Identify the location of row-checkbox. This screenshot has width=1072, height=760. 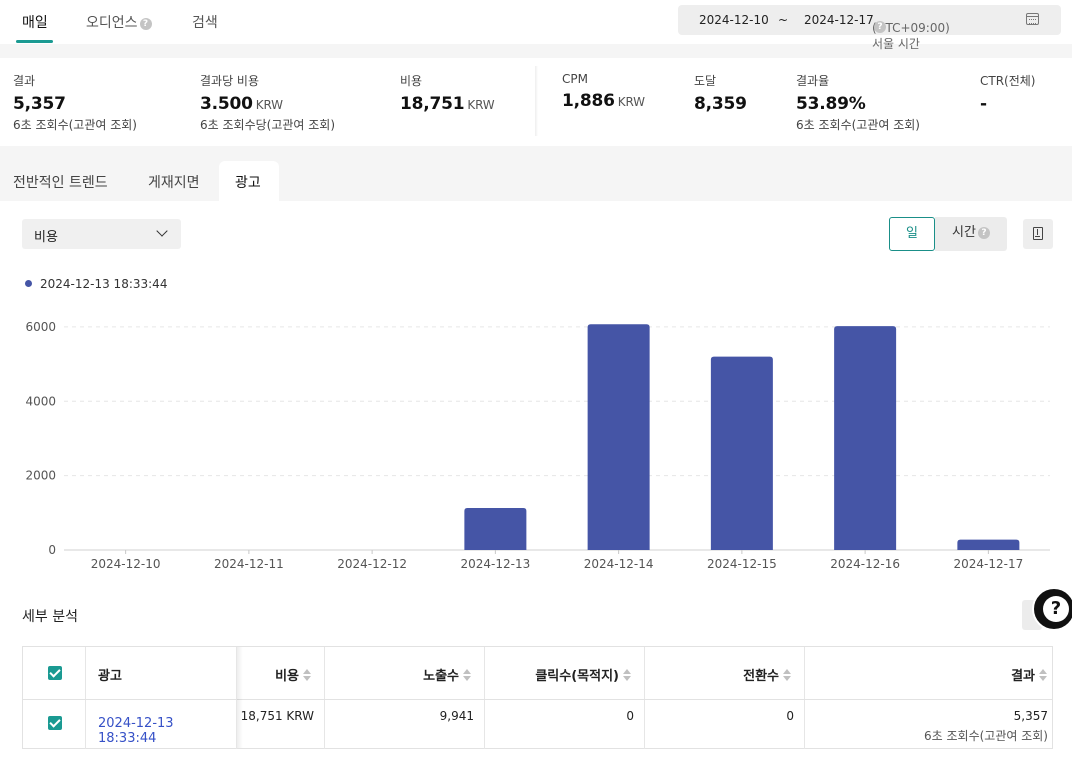
(55, 723).